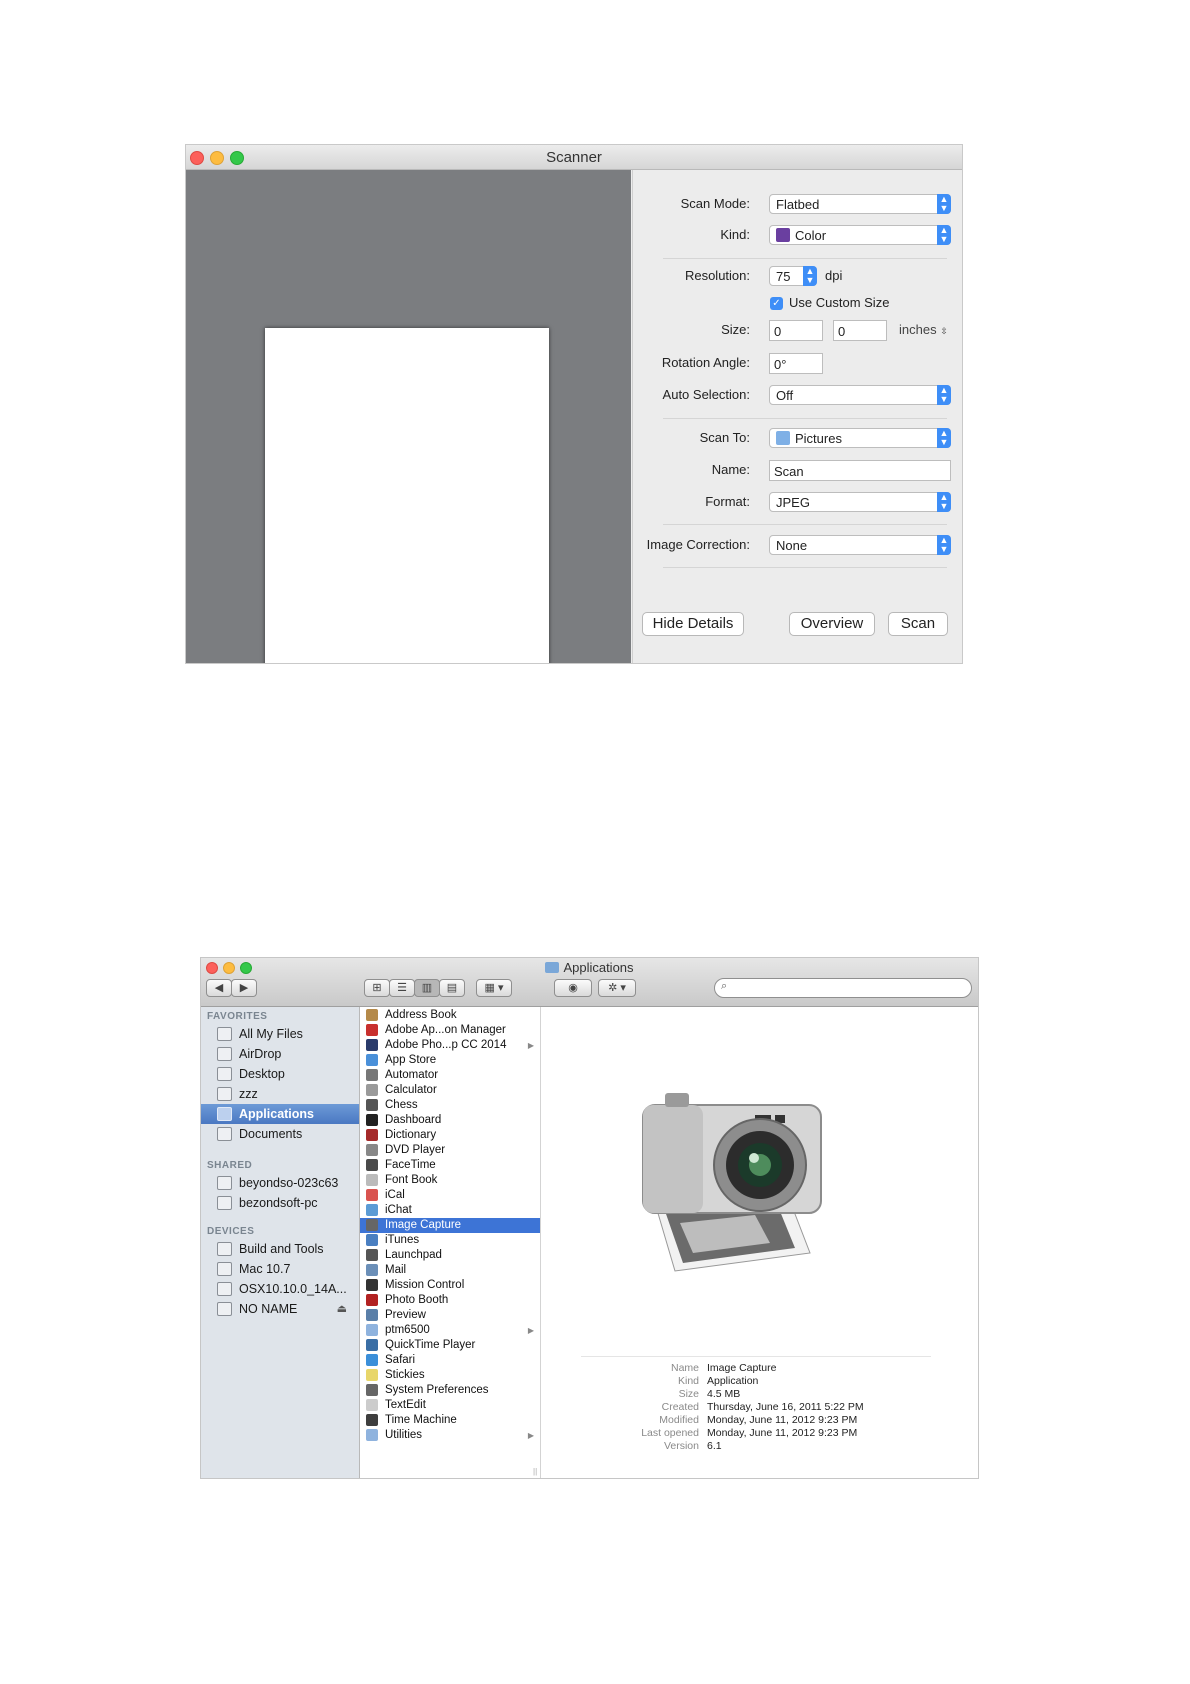 This screenshot has width=1190, height=1684. Describe the element at coordinates (260, 1054) in the screenshot. I see `sidebar-item-label: AirDrop` at that location.